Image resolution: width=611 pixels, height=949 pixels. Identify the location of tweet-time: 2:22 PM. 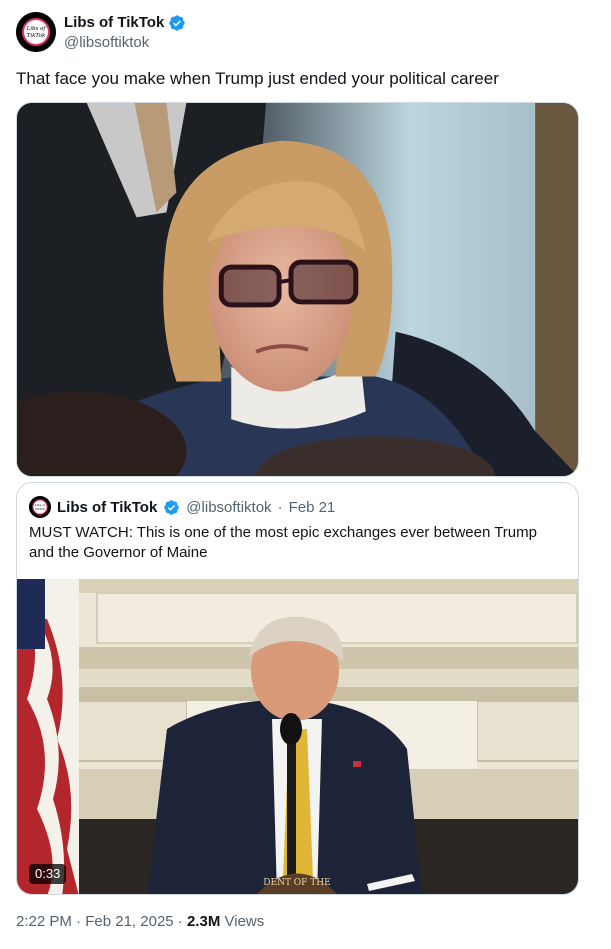
(44, 921).